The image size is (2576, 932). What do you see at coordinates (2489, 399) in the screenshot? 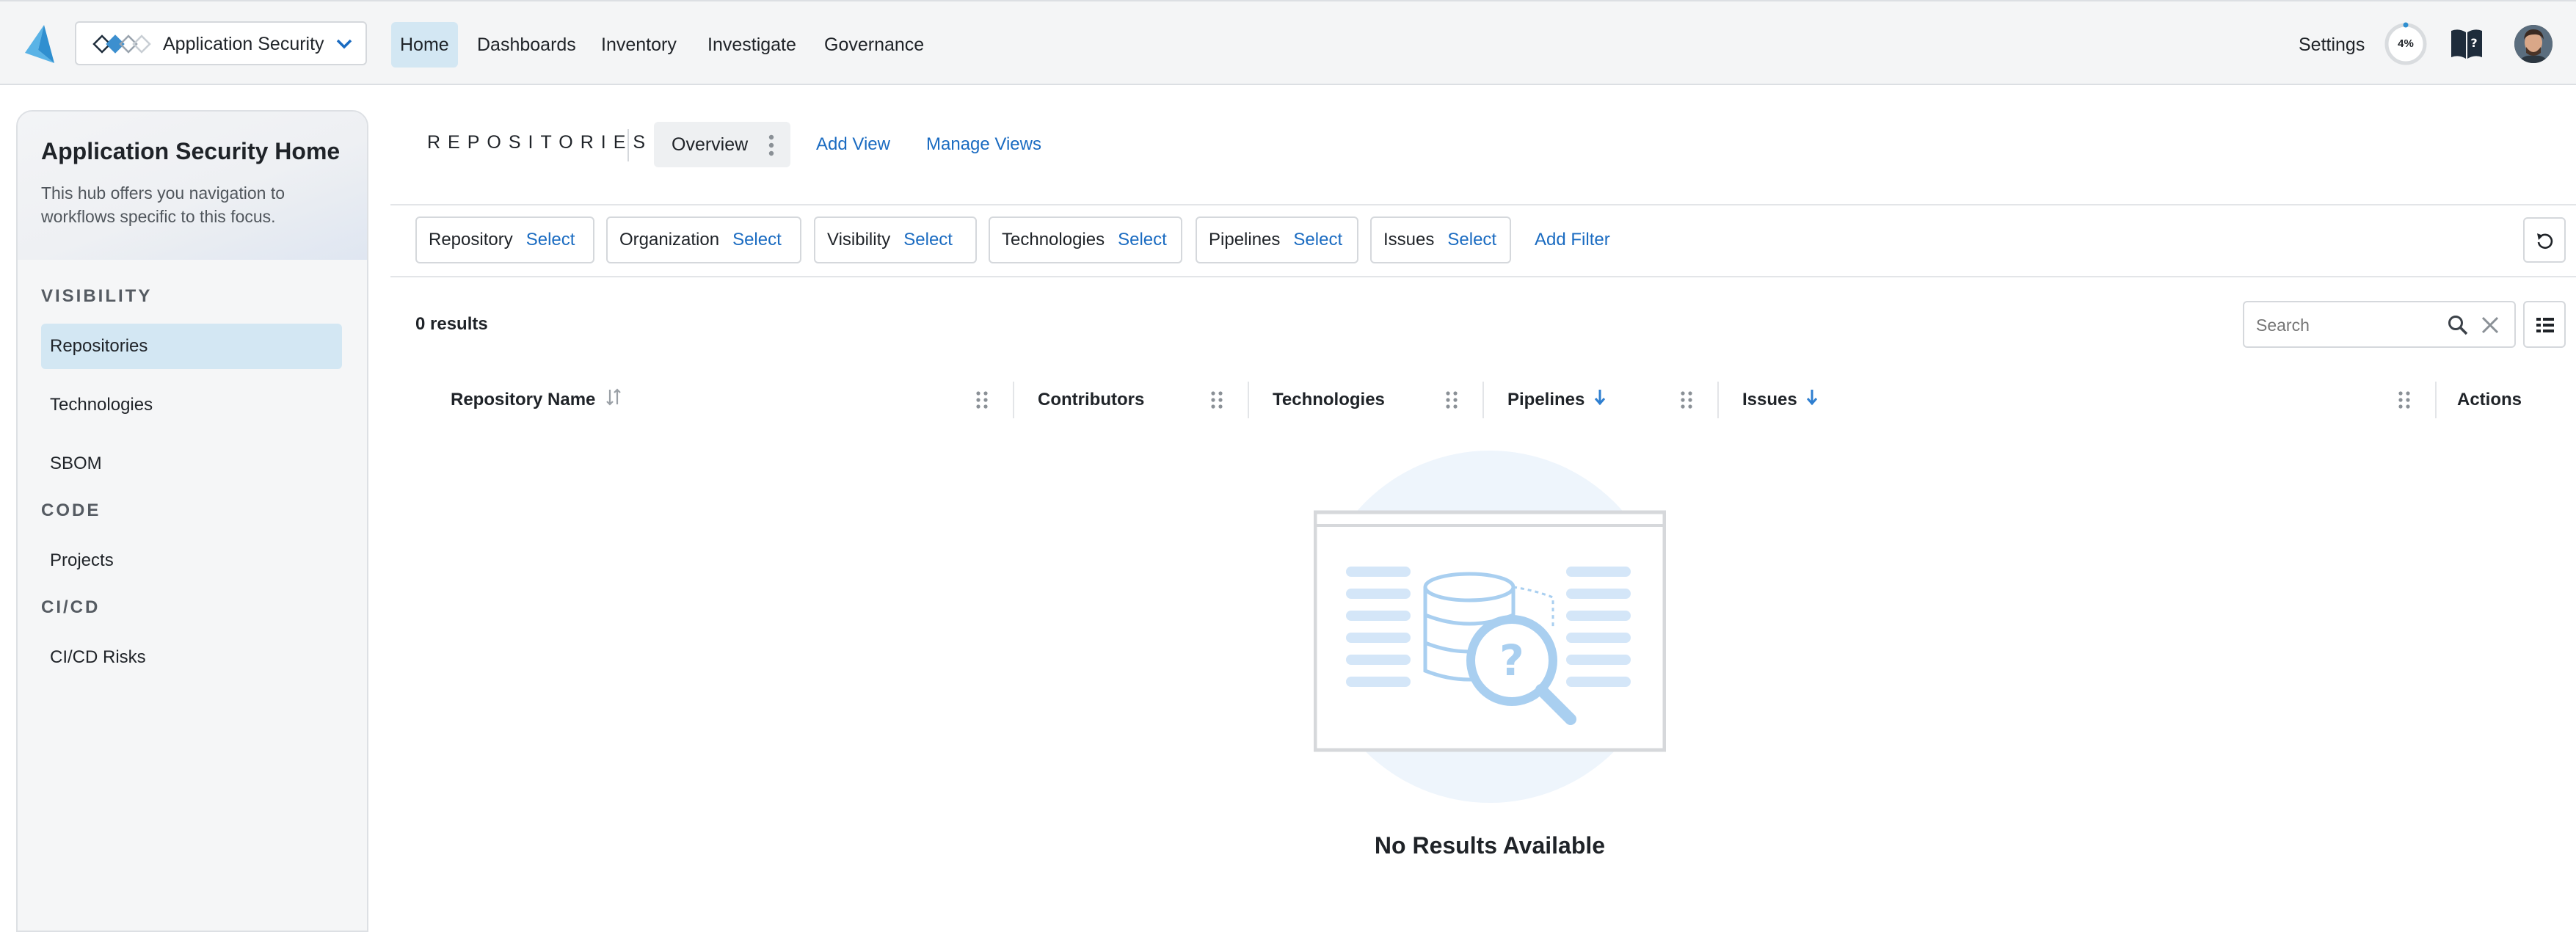
I see `column-header-actions: Actions` at bounding box center [2489, 399].